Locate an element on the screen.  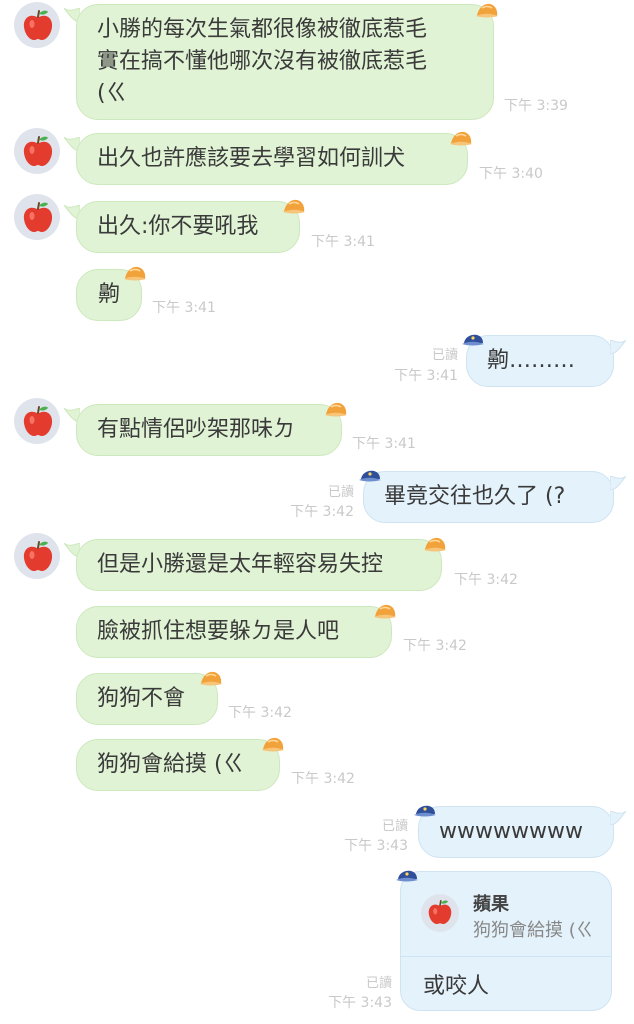
message-timestamp: 下午 3:39 is located at coordinates (536, 106).